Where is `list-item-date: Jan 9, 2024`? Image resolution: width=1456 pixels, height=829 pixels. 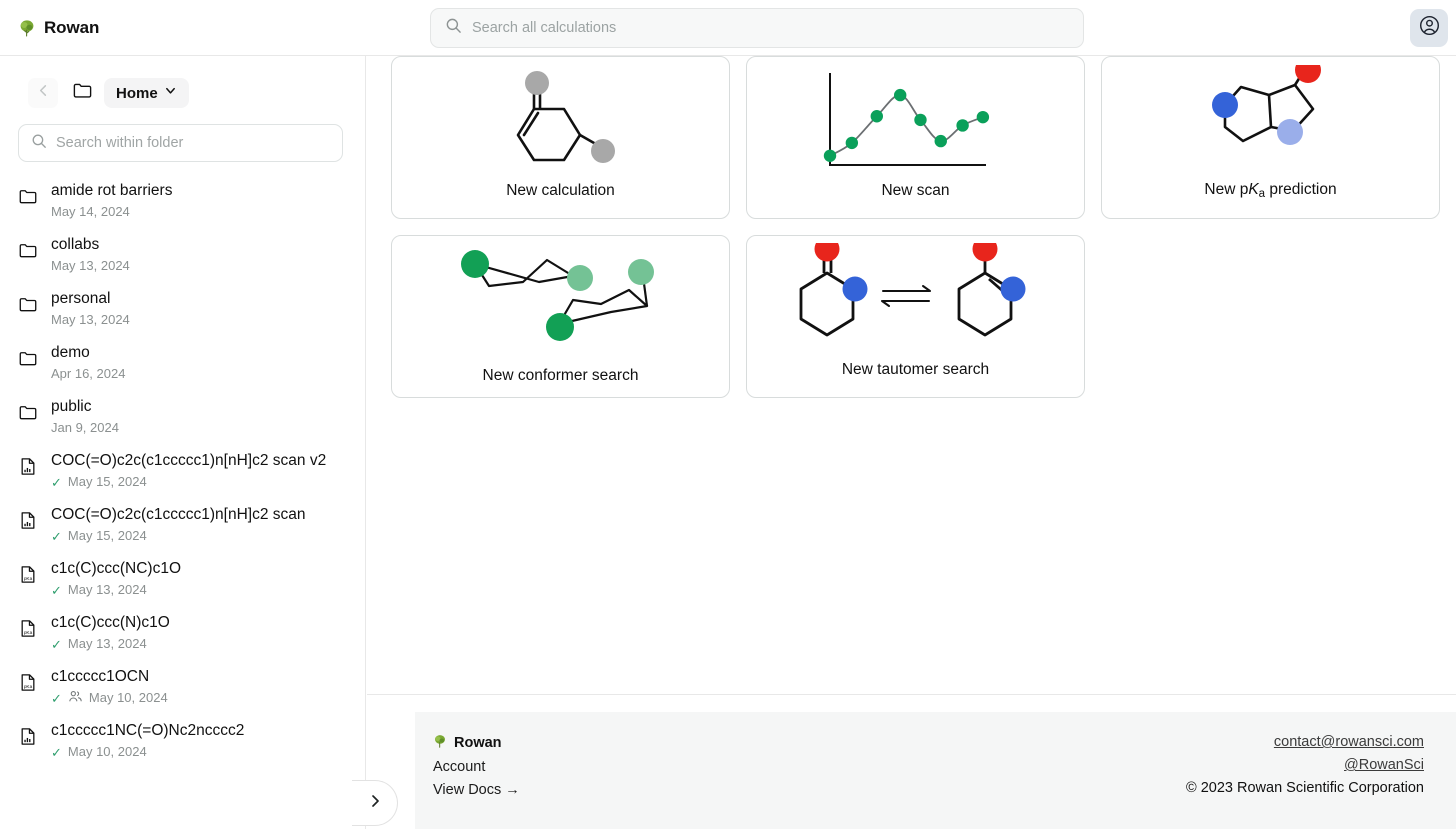 list-item-date: Jan 9, 2024 is located at coordinates (85, 427).